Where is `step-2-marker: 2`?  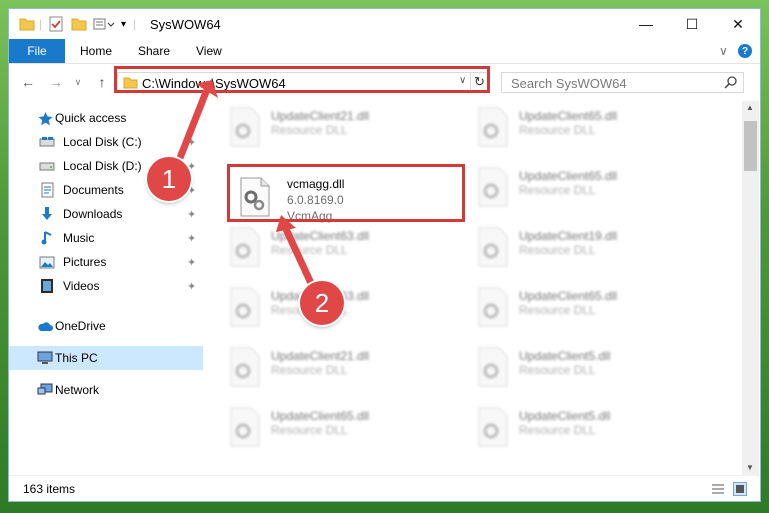
step-2-marker: 2 is located at coordinates (322, 303).